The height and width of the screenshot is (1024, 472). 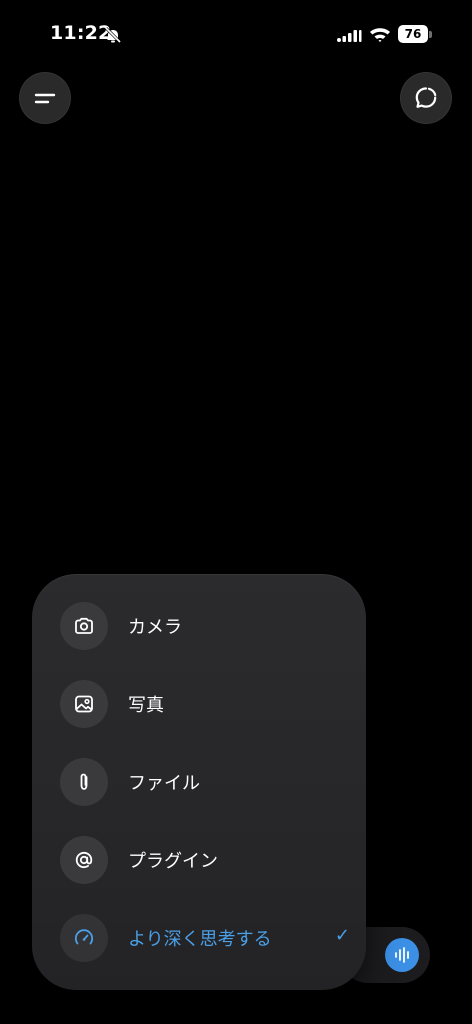 What do you see at coordinates (81, 33) in the screenshot?
I see `status-time: 11:22` at bounding box center [81, 33].